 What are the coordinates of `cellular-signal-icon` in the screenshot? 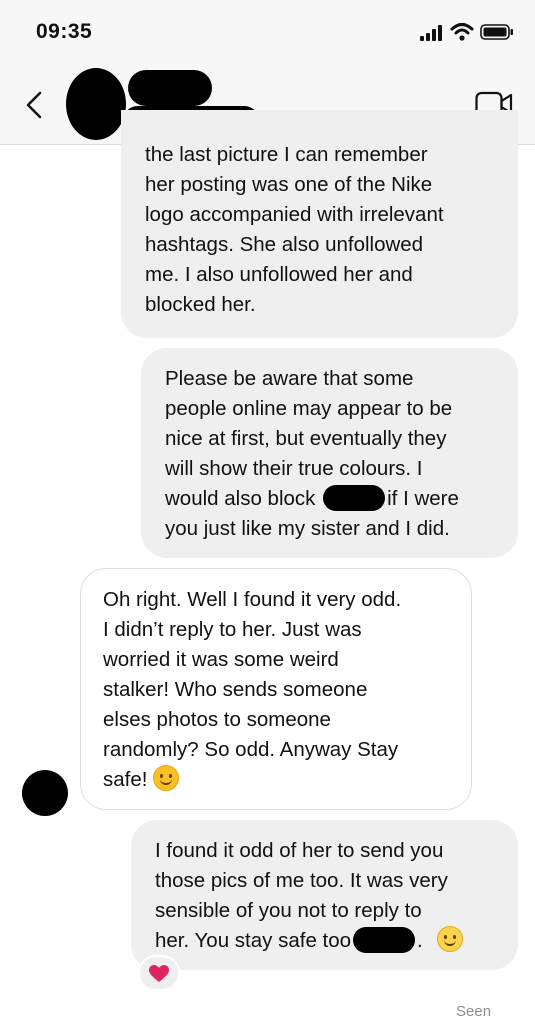 It's located at (431, 33).